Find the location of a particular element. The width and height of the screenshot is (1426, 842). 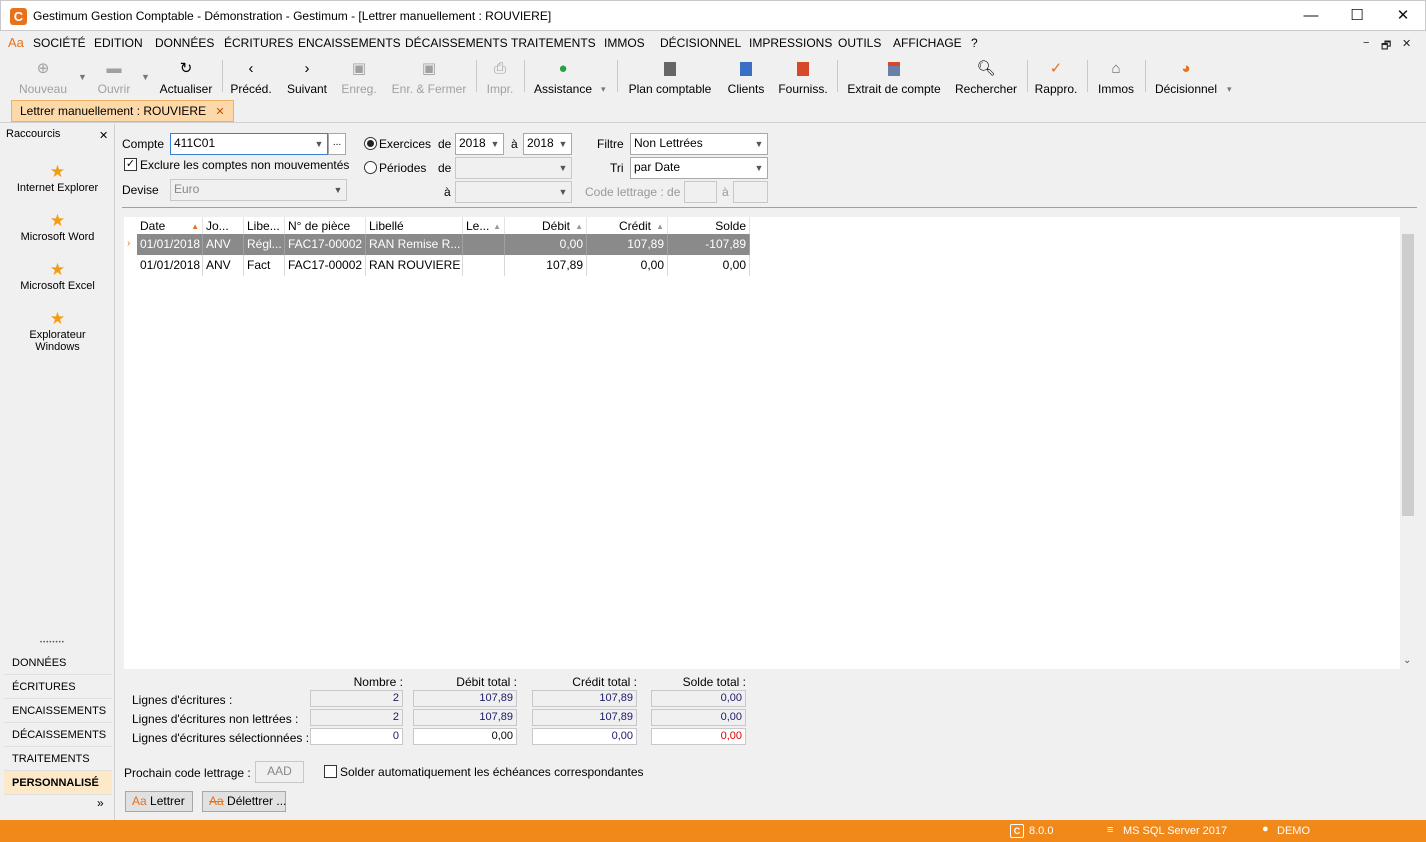

ouvrir-button: ▬ Ouvrir is located at coordinates (114, 76).